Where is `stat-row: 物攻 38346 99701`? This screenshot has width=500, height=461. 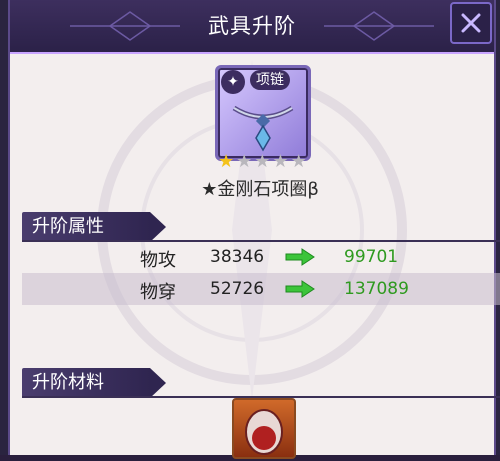
stat-row: 物攻 38346 99701 is located at coordinates (261, 257).